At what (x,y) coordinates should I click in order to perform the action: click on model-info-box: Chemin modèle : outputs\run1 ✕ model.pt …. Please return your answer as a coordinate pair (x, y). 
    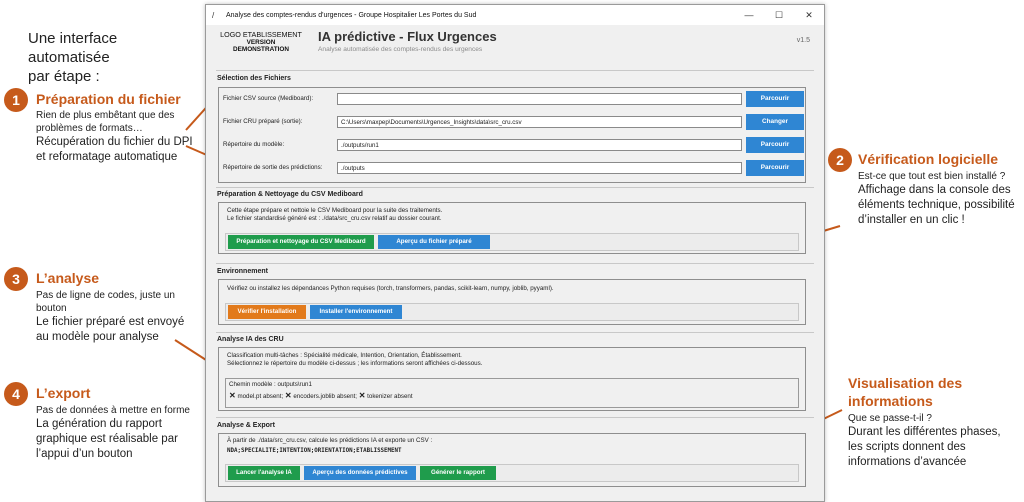
    Looking at the image, I should click on (512, 393).